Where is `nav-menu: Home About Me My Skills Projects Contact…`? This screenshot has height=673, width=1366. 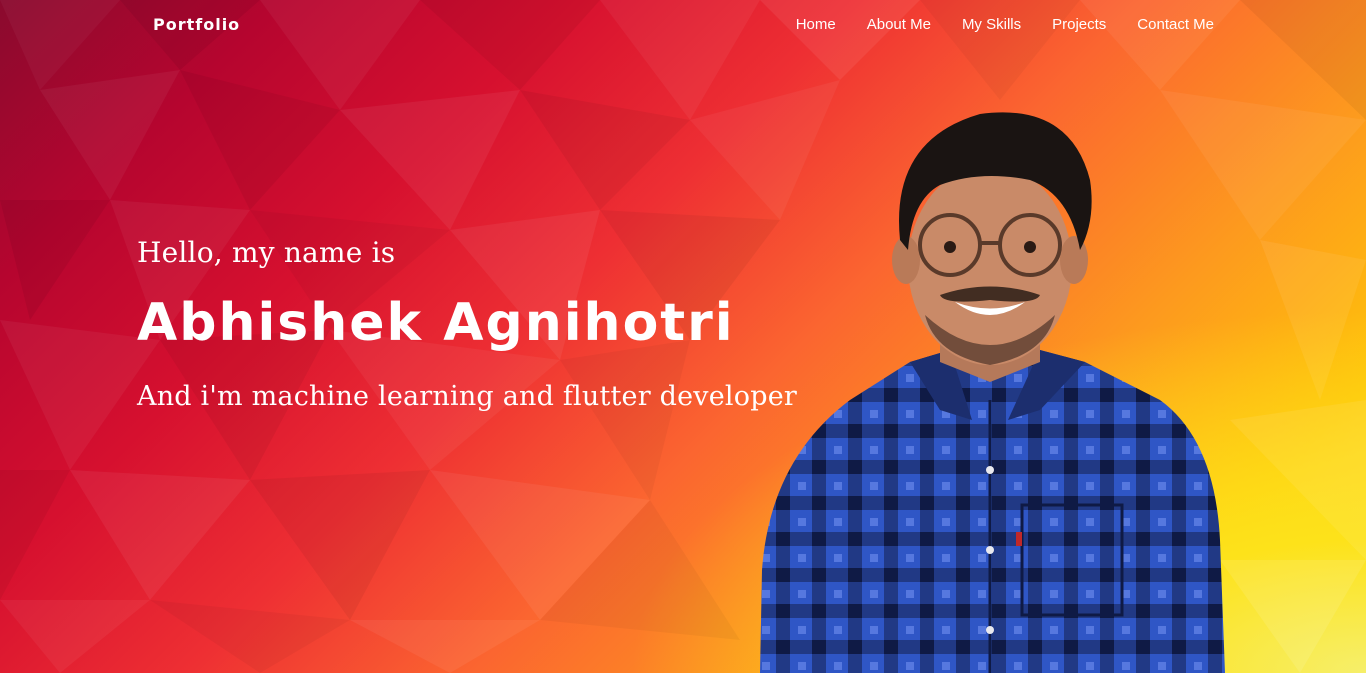 nav-menu: Home About Me My Skills Projects Contact… is located at coordinates (1005, 25).